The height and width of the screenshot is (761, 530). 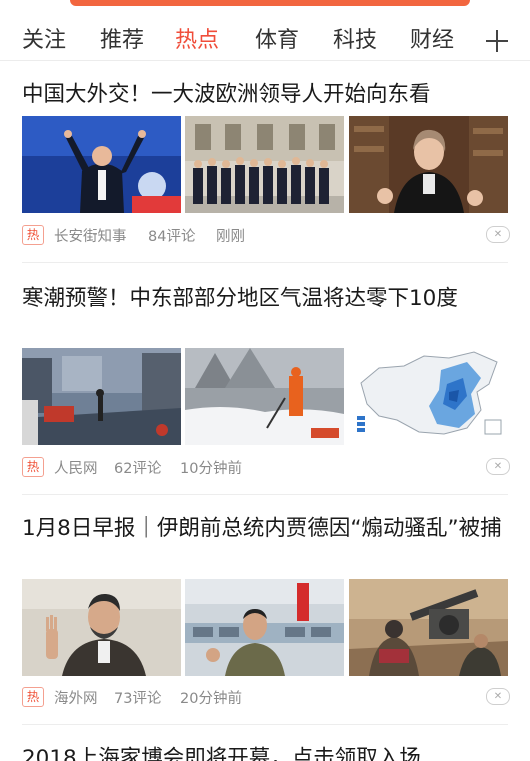 I want to click on snow-clearing-worker-photo, so click(x=264, y=396).